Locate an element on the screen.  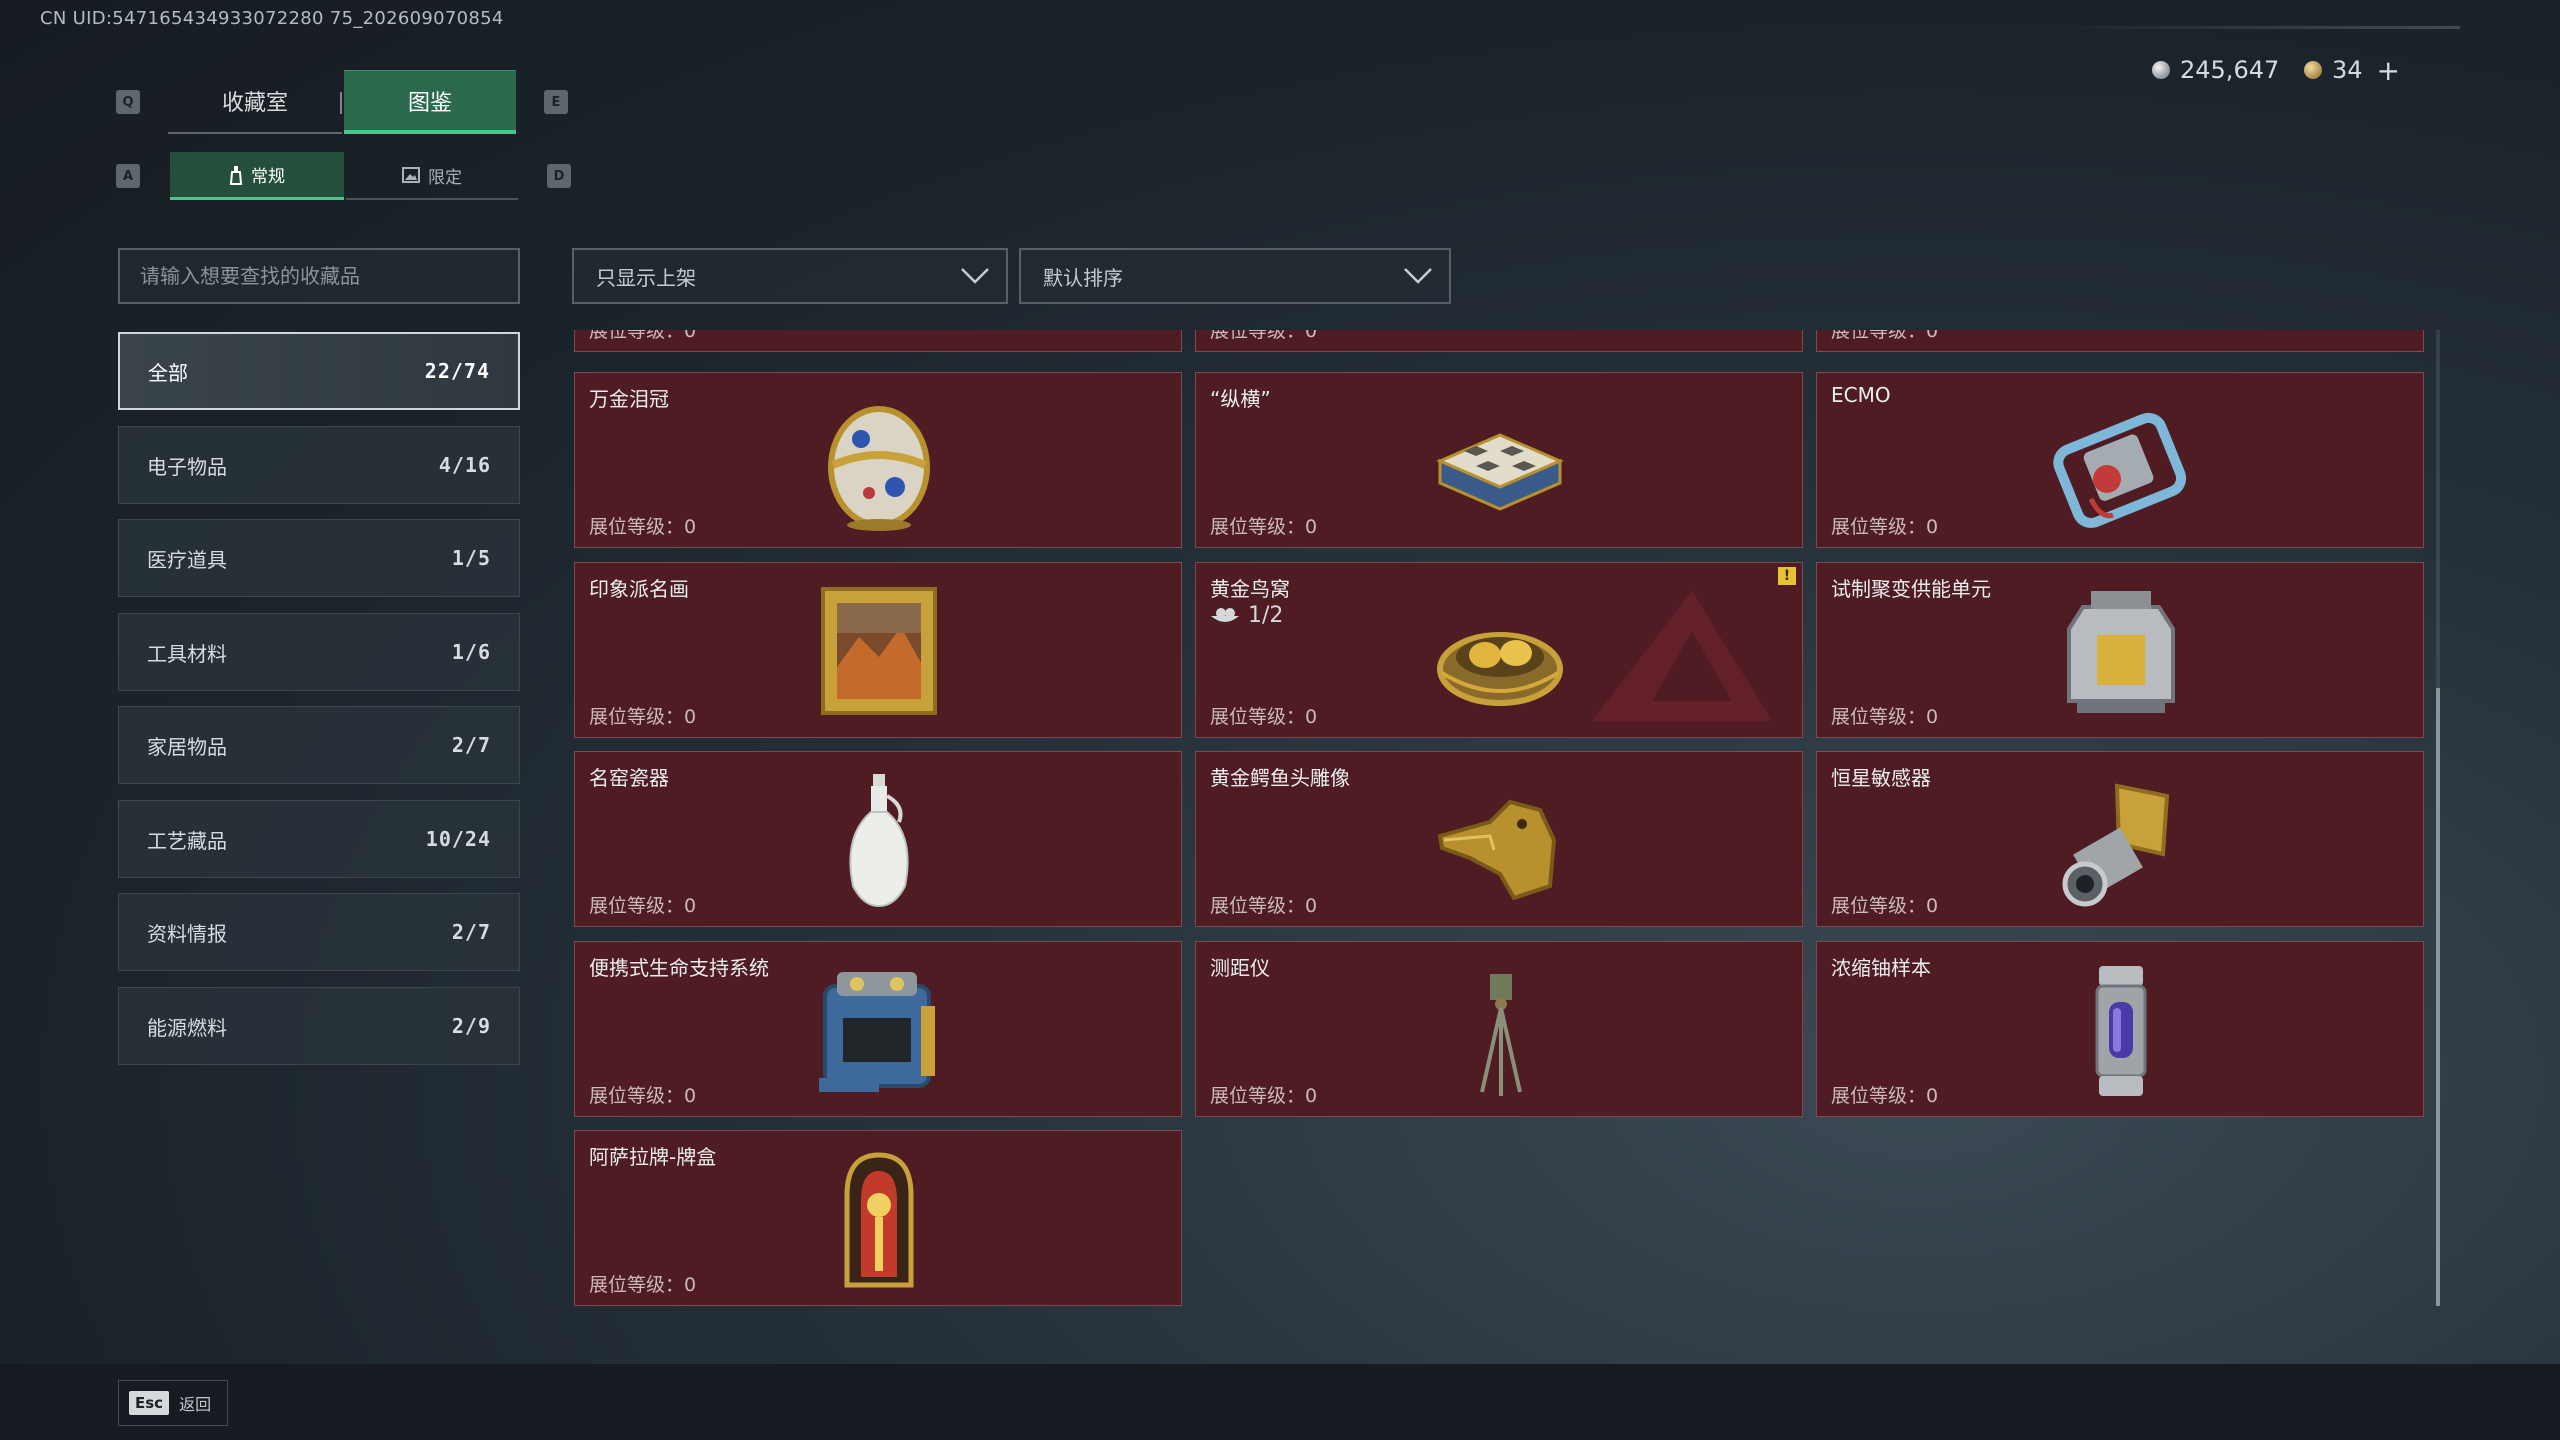
item-name: 万金泪冠 is located at coordinates (629, 399).